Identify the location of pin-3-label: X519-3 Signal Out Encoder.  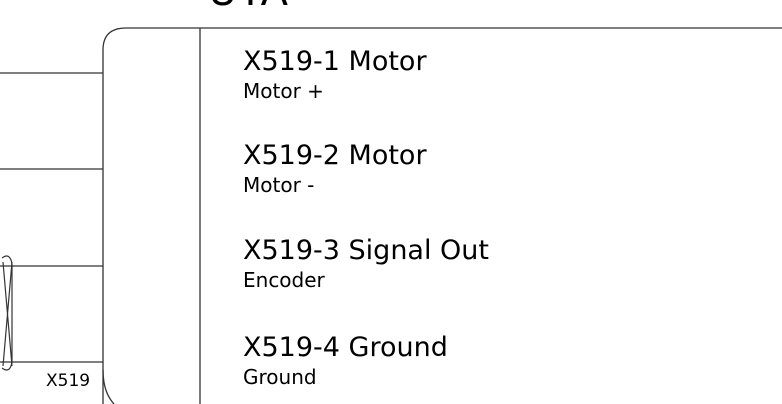
(366, 264).